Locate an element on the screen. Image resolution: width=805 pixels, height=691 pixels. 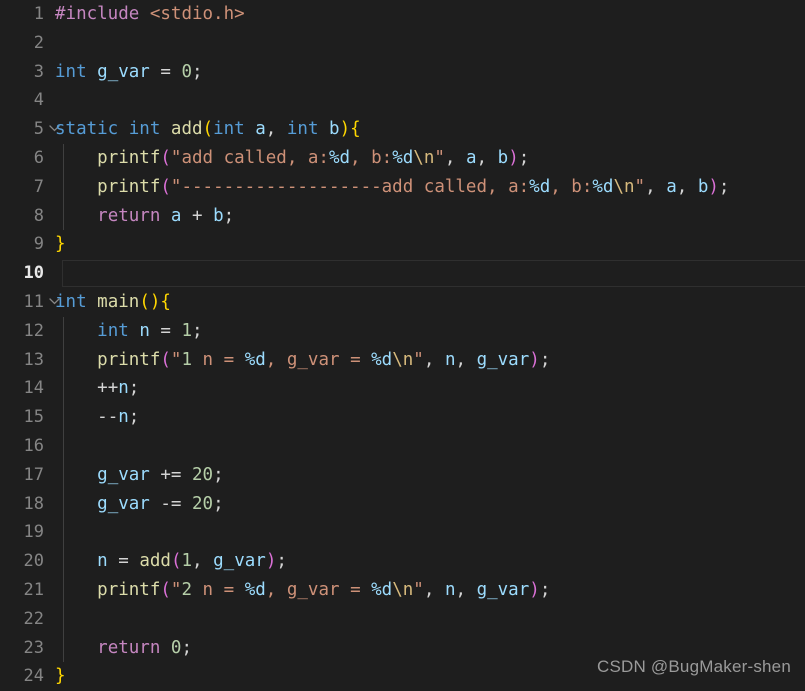
line-number: 21 is located at coordinates (33, 589).